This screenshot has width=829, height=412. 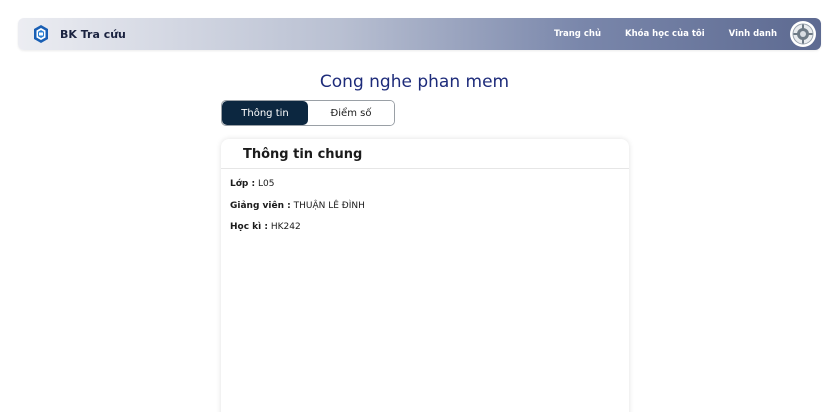 I want to click on bk-logo-icon, so click(x=41, y=34).